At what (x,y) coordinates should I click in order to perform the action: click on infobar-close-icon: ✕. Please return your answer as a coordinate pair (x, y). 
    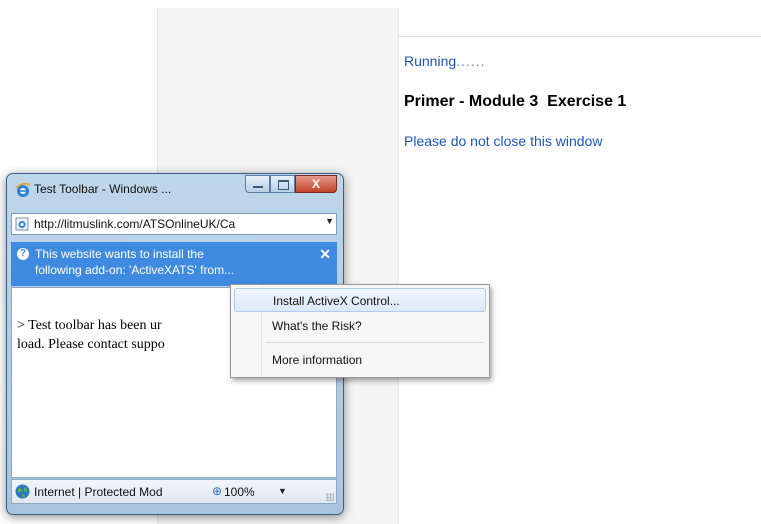
    Looking at the image, I should click on (325, 254).